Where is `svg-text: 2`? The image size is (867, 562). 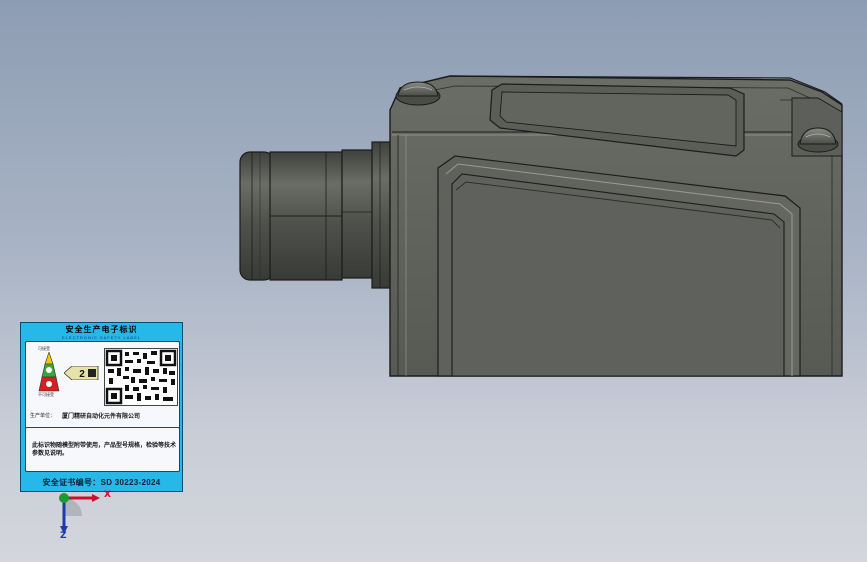 svg-text: 2 is located at coordinates (82, 374).